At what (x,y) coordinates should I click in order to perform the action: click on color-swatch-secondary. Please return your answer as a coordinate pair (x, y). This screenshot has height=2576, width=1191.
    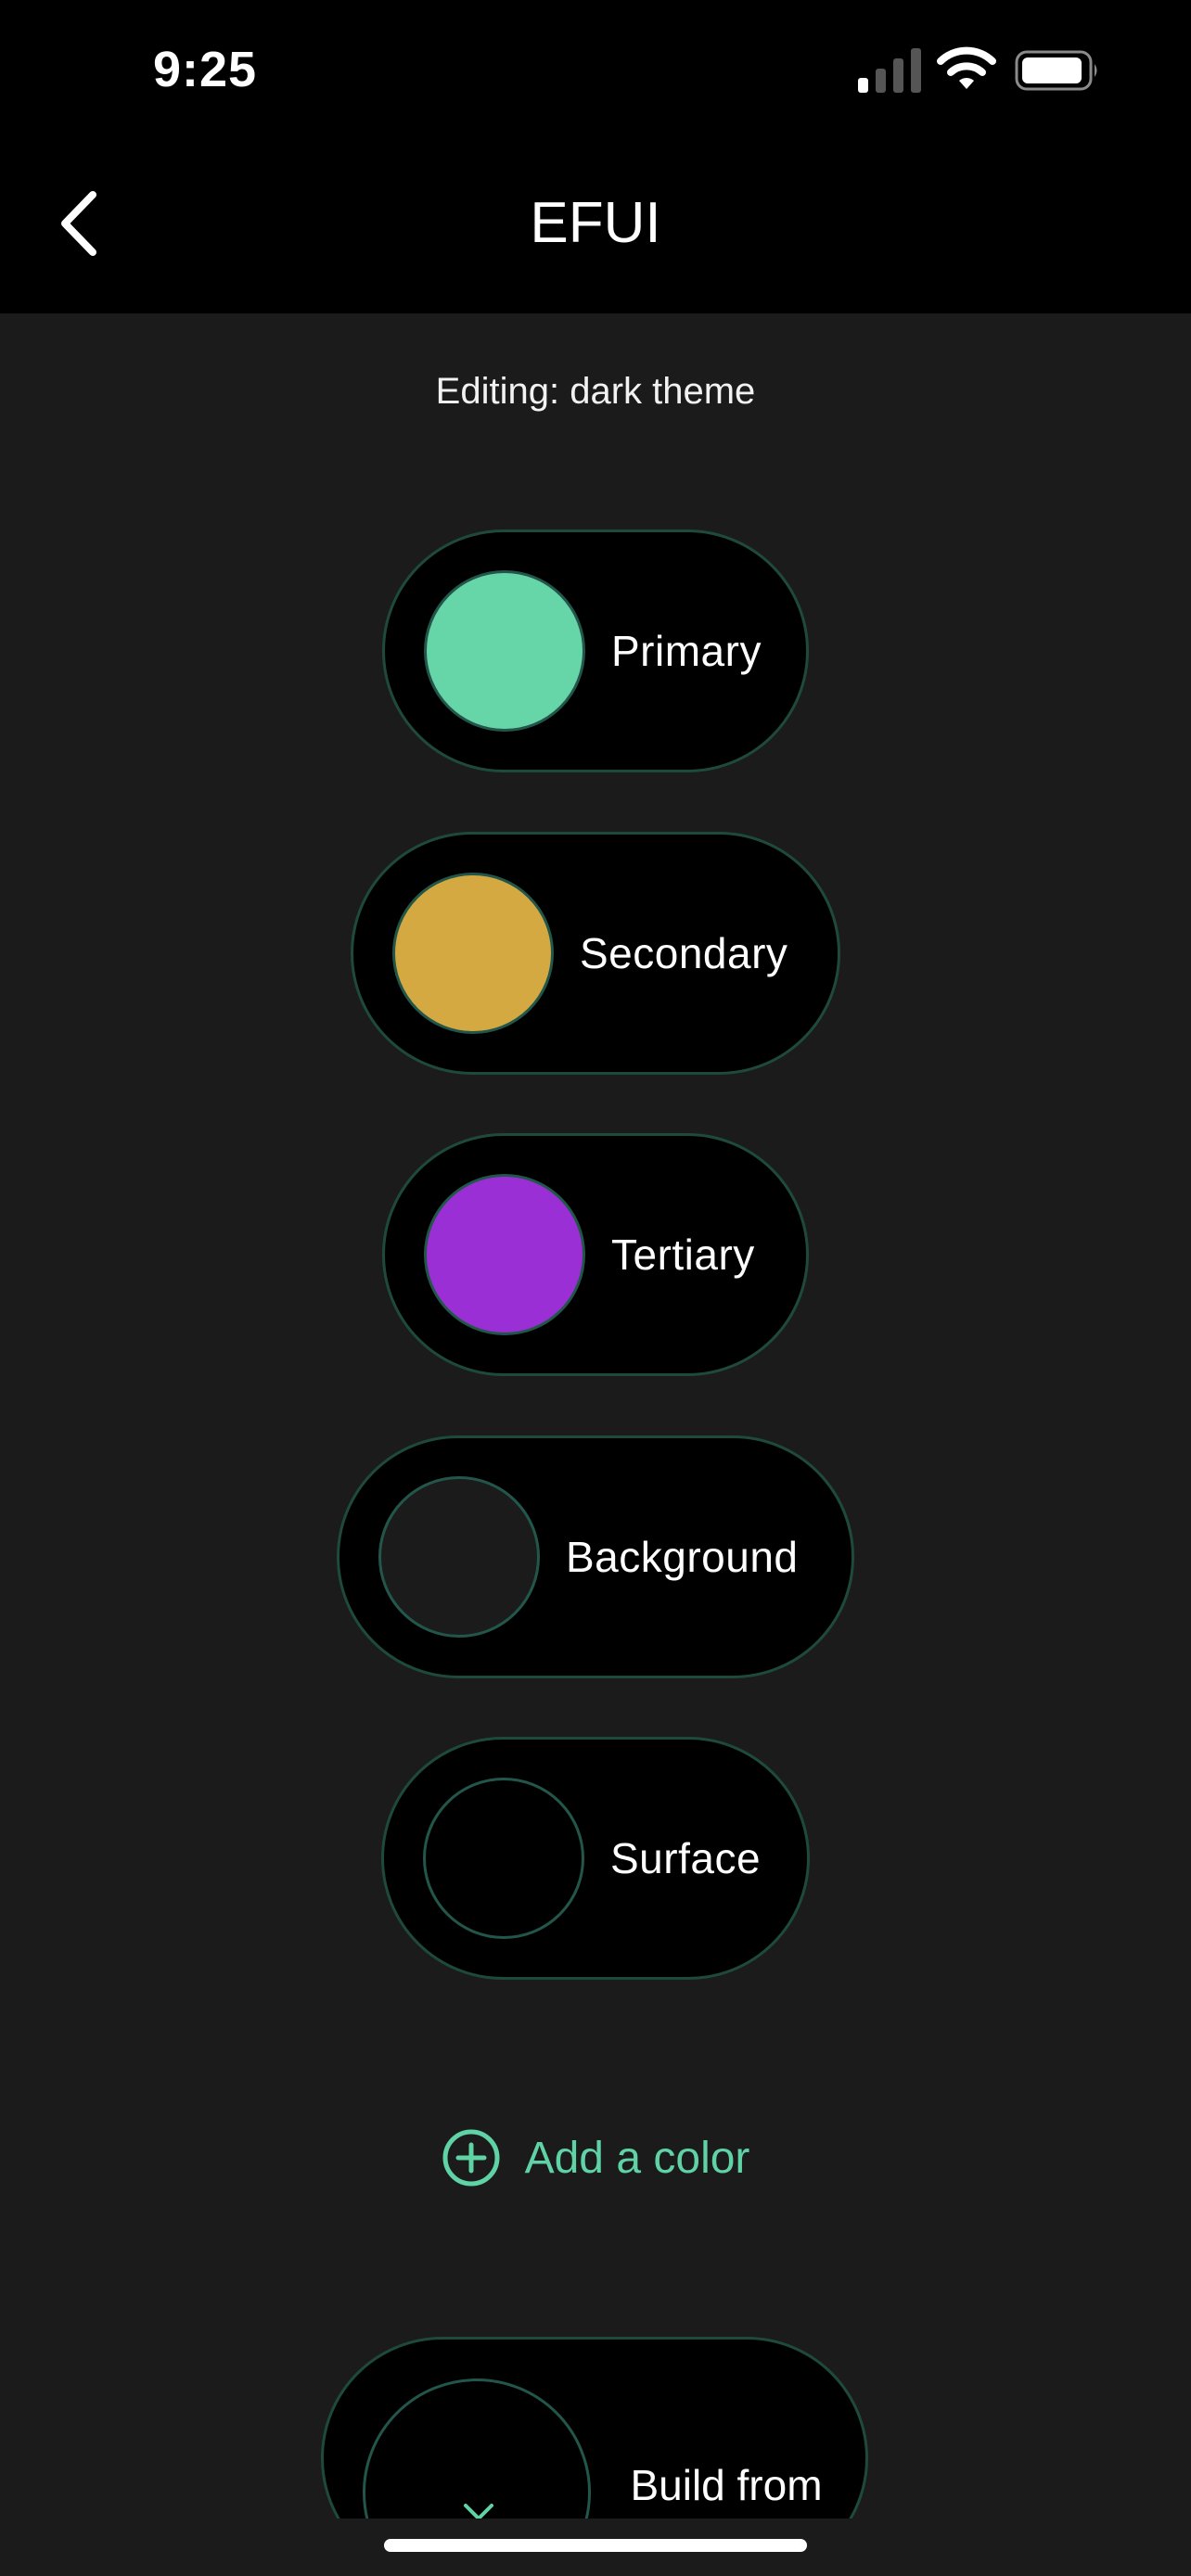
    Looking at the image, I should click on (473, 953).